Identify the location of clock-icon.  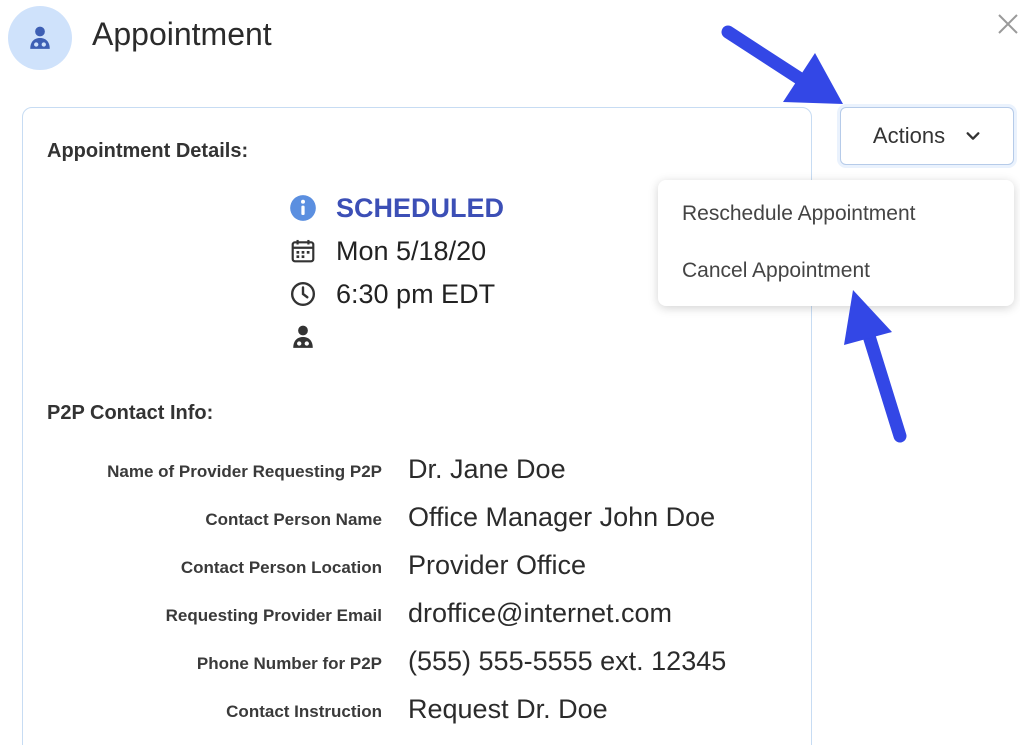
(303, 294).